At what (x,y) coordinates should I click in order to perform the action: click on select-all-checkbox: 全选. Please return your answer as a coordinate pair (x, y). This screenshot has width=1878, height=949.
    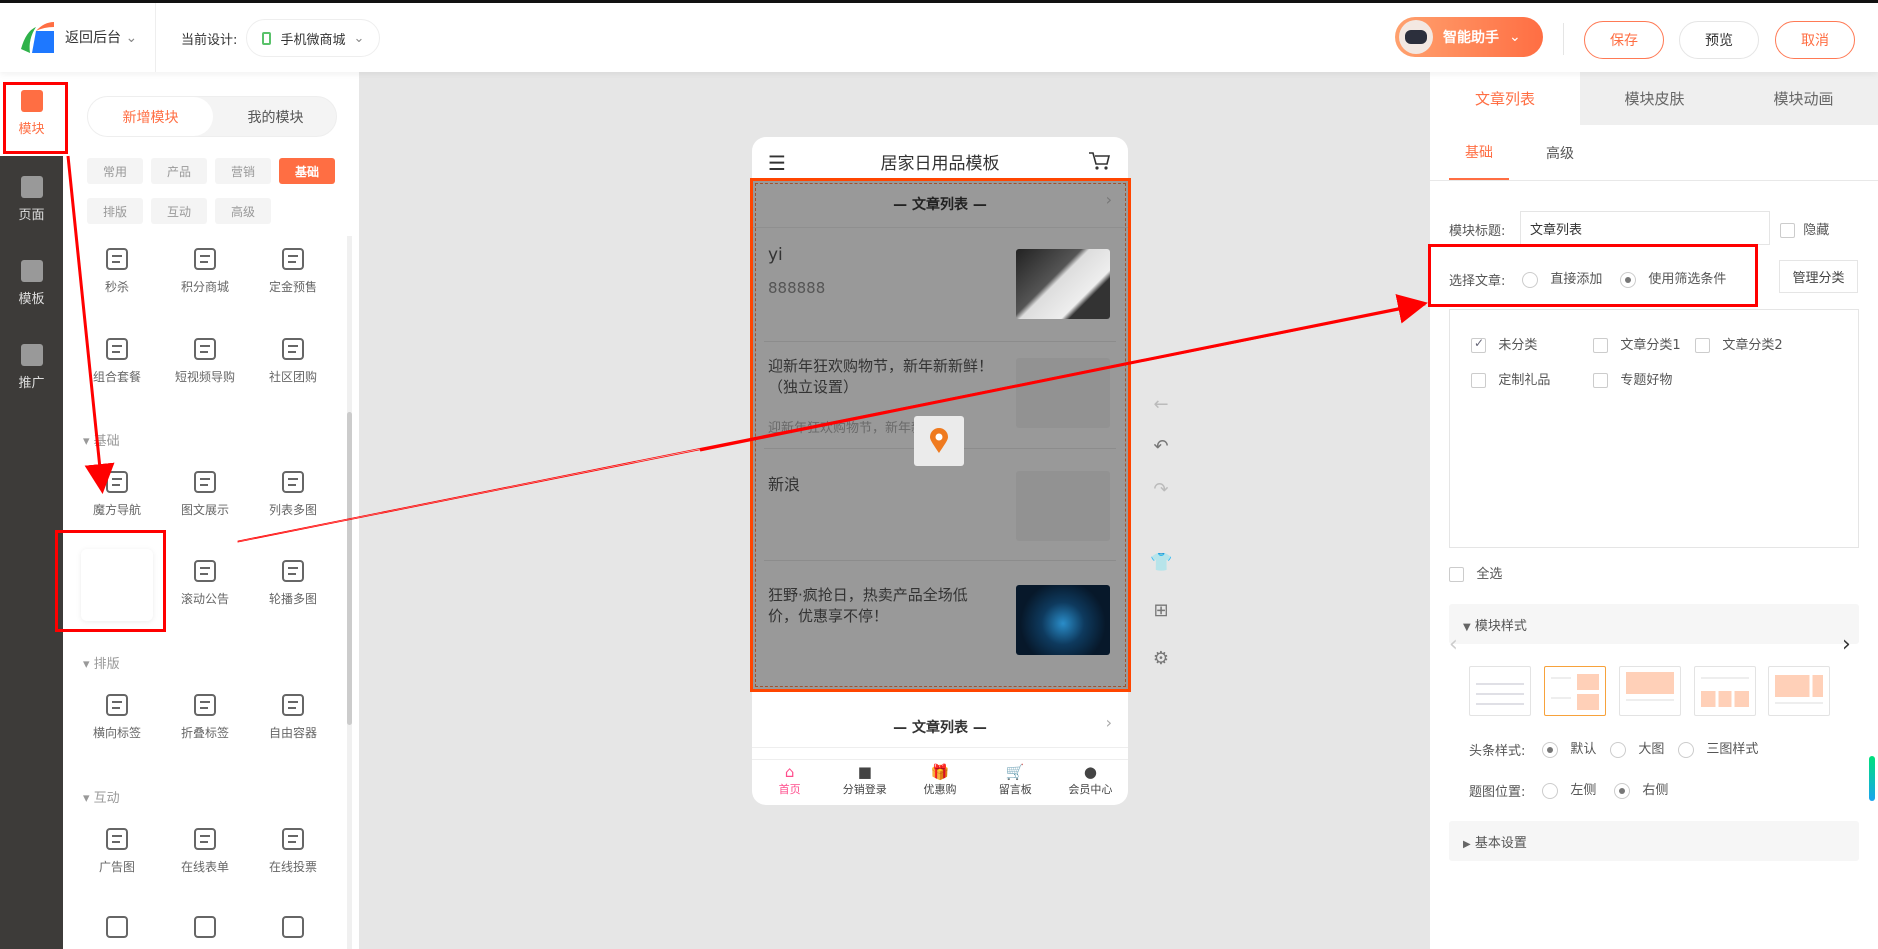
    Looking at the image, I should click on (1475, 572).